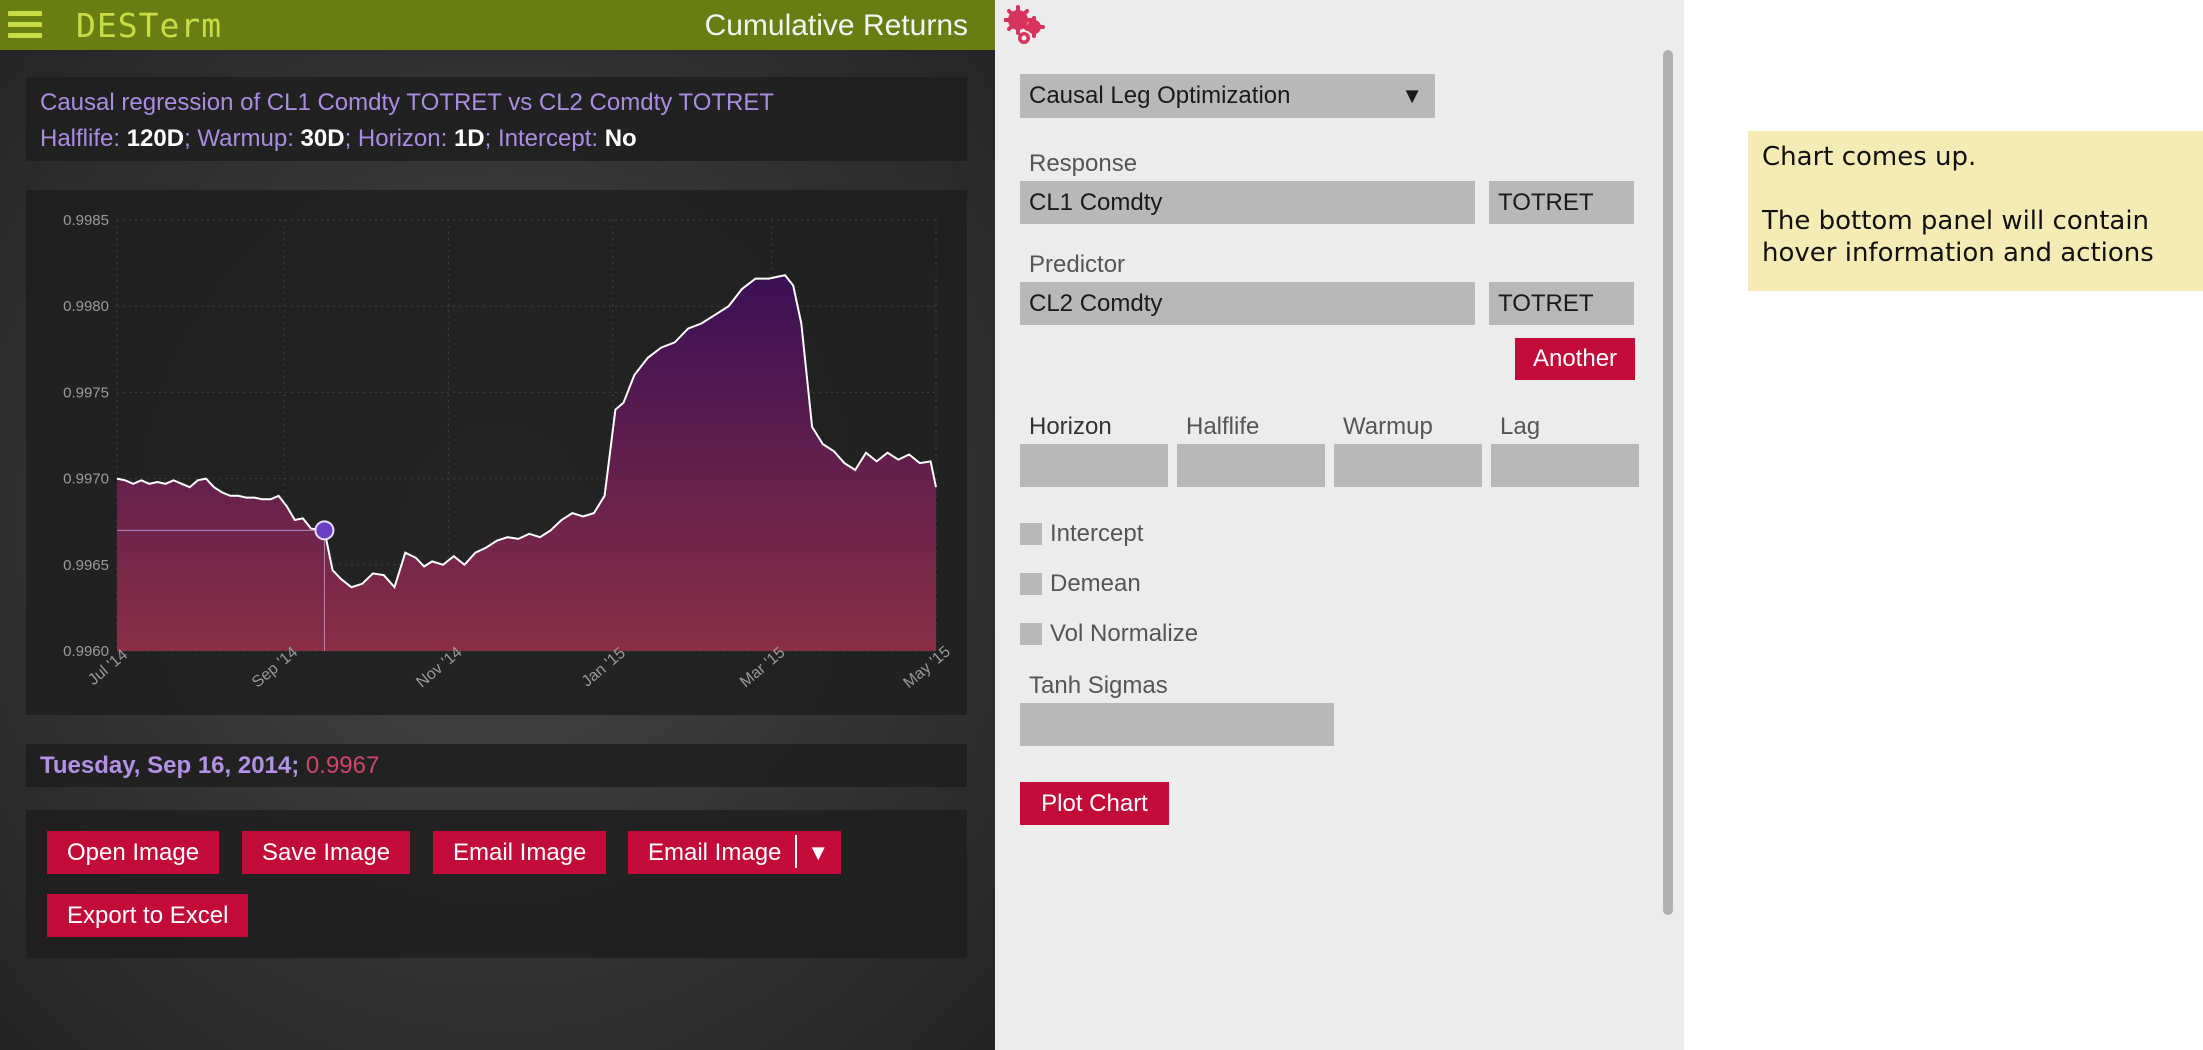 The width and height of the screenshot is (2203, 1050). What do you see at coordinates (86, 651) in the screenshot?
I see `y-tick-label: 0.9960` at bounding box center [86, 651].